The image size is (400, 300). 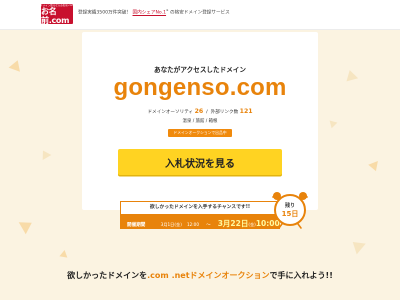 I want to click on card-subtitle: あなたがアクセスしたドメイン, so click(x=200, y=70).